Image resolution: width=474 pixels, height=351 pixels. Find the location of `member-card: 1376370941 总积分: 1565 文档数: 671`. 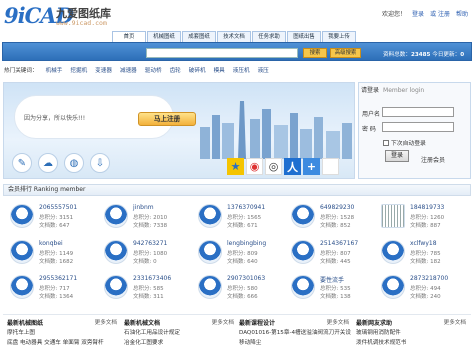

member-card: 1376370941 总积分: 1565 文档数: 671 is located at coordinates (244, 220).